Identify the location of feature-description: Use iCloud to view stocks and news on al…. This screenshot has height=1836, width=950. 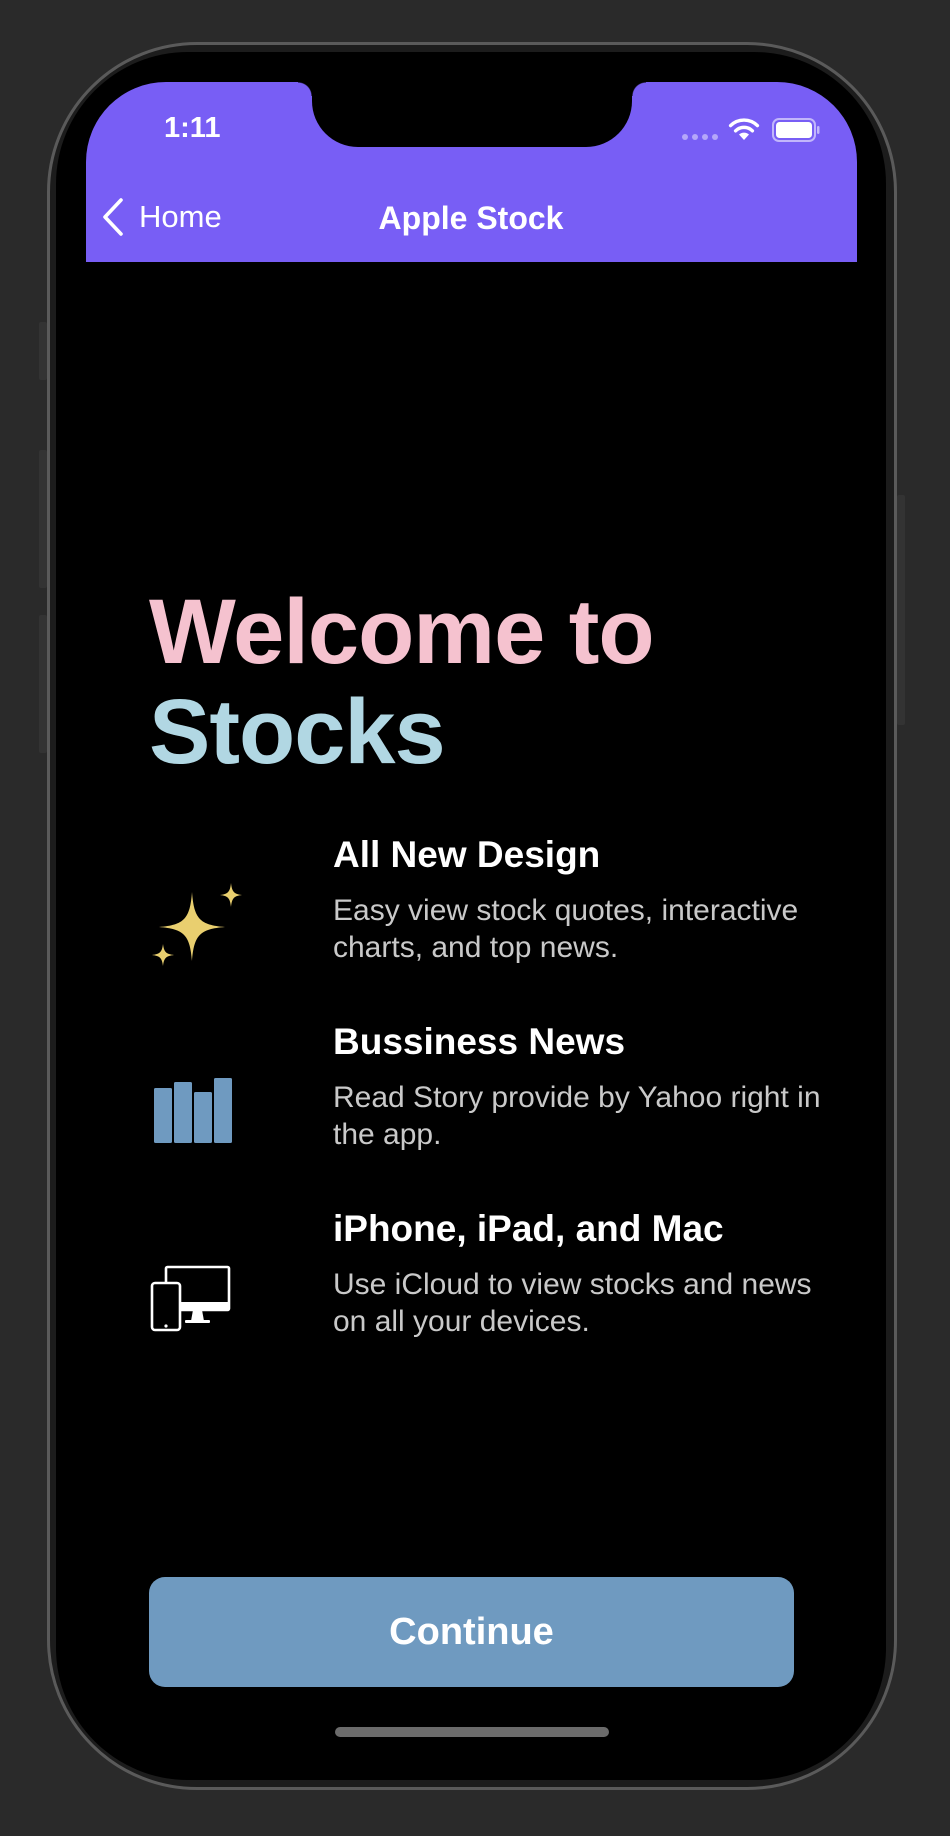
(572, 1303).